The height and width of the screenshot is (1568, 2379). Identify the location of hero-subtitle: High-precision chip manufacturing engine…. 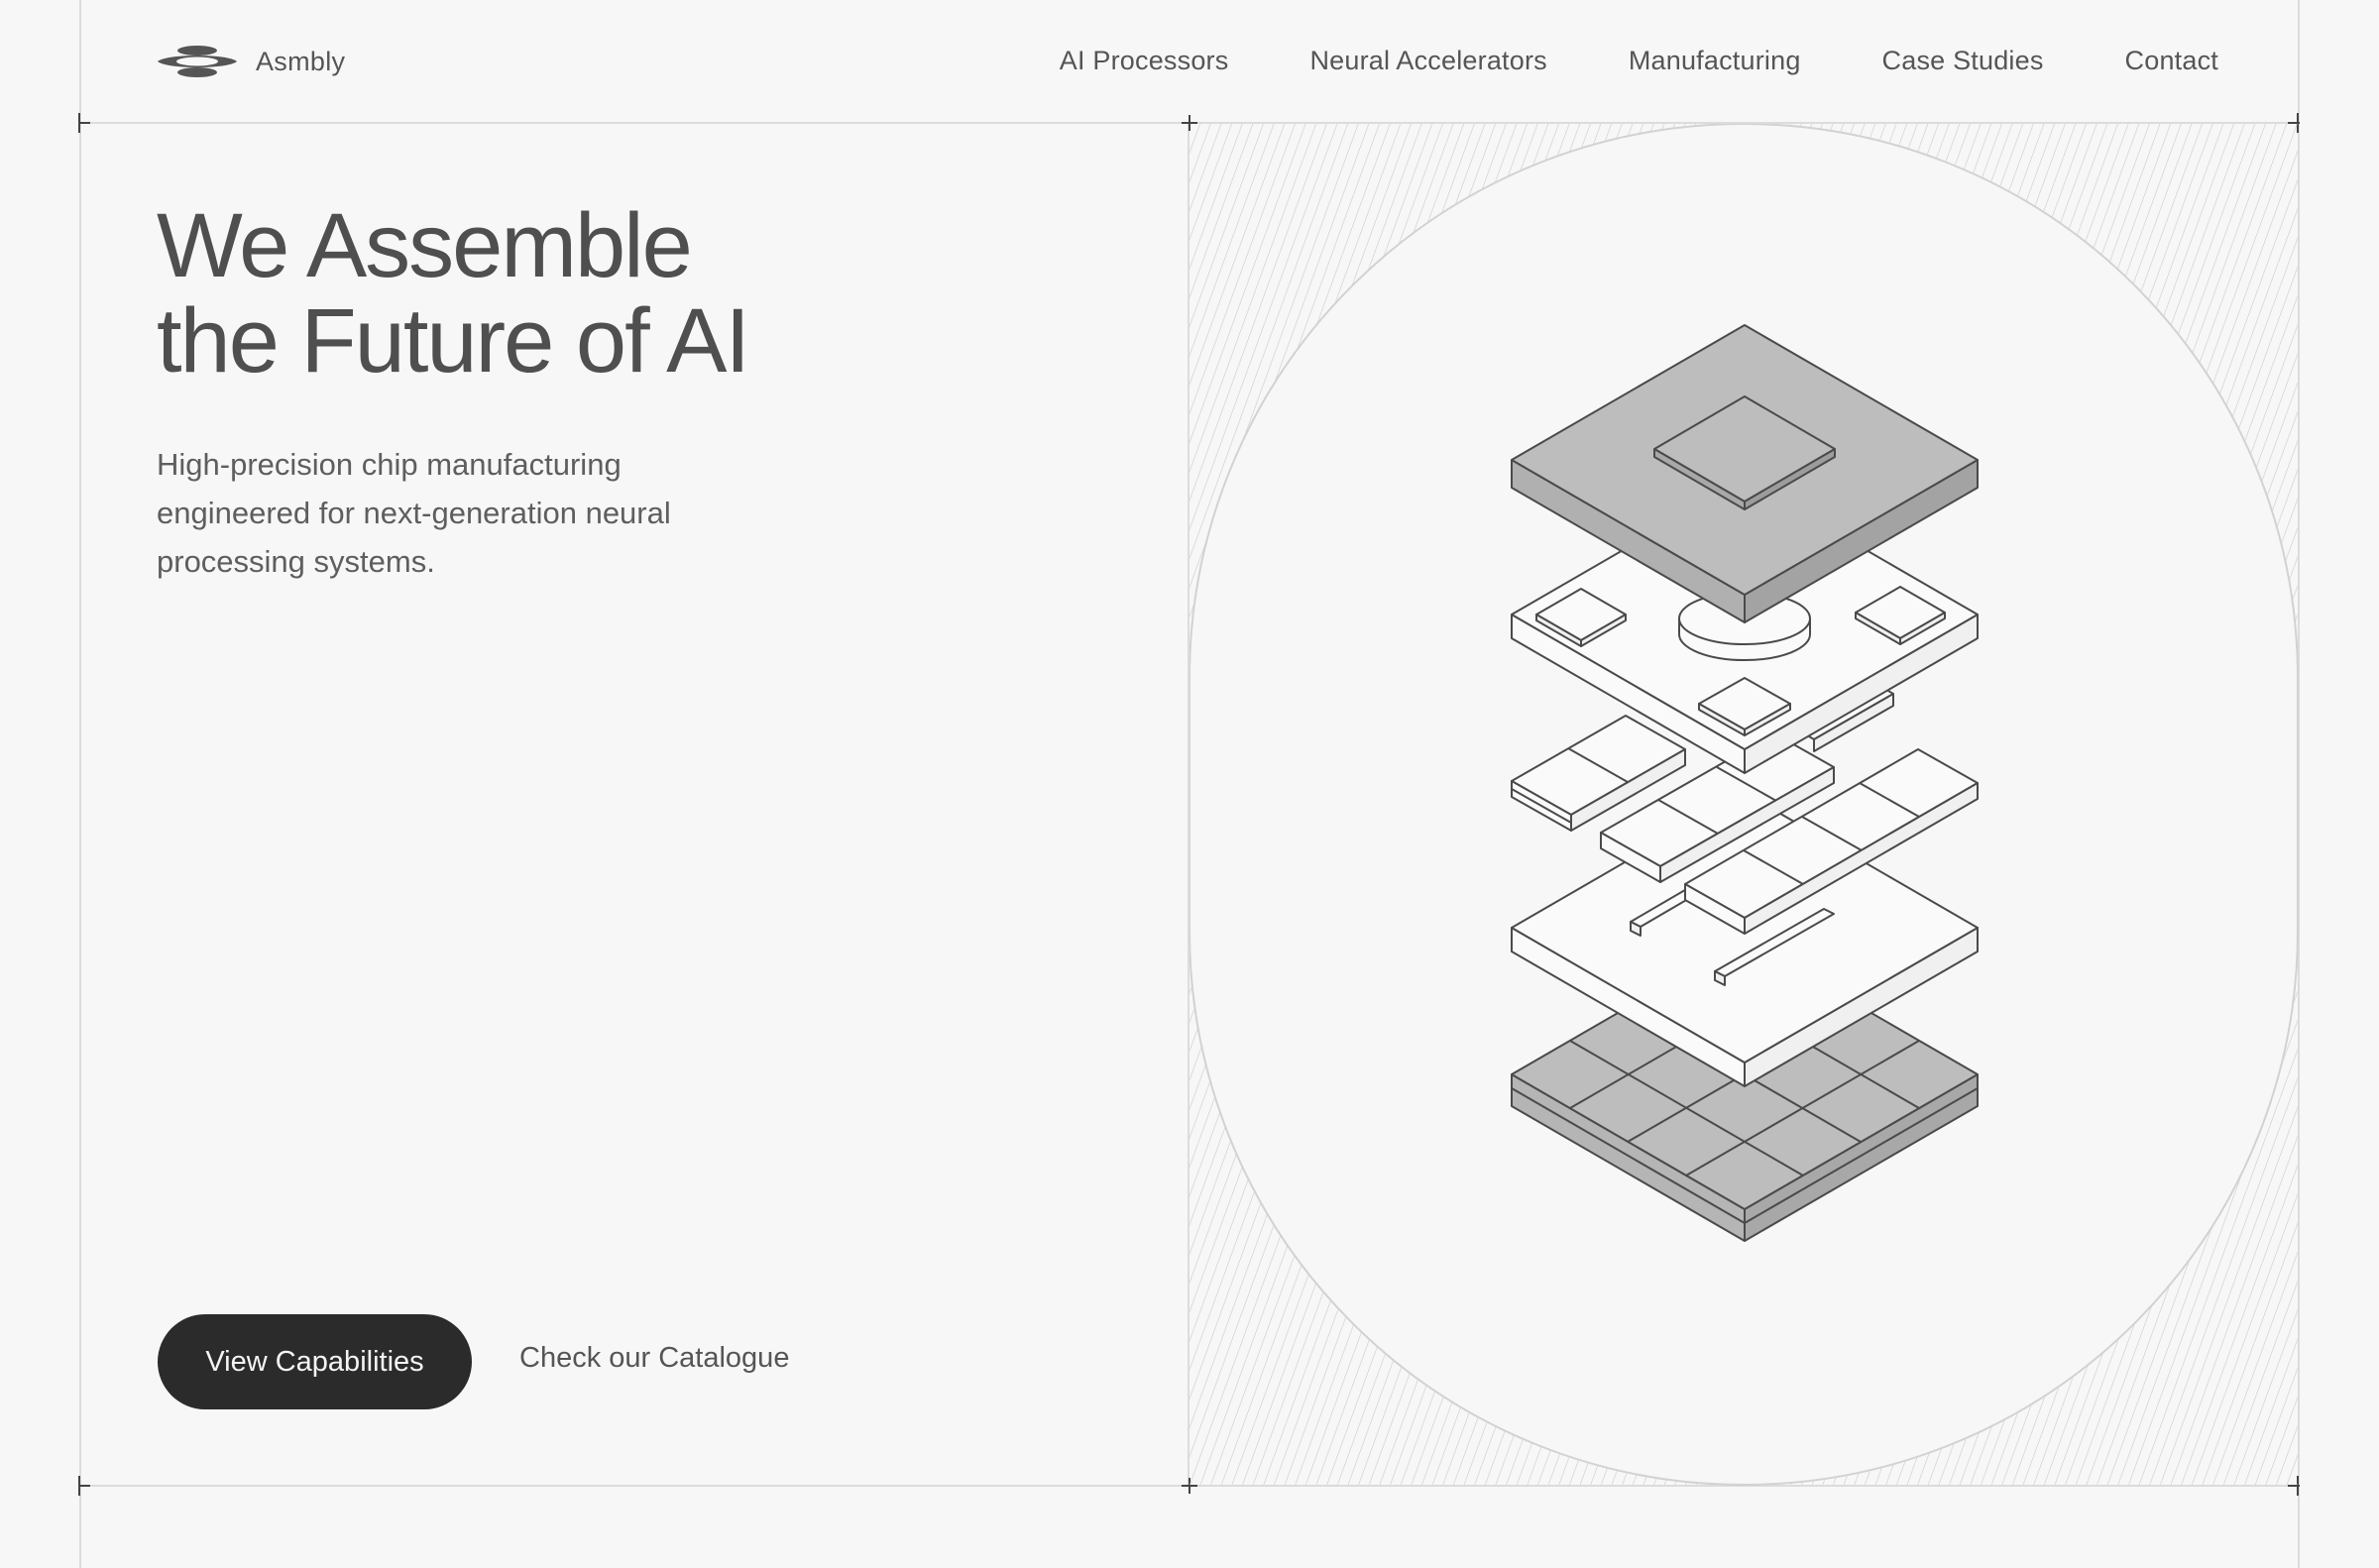
(444, 513).